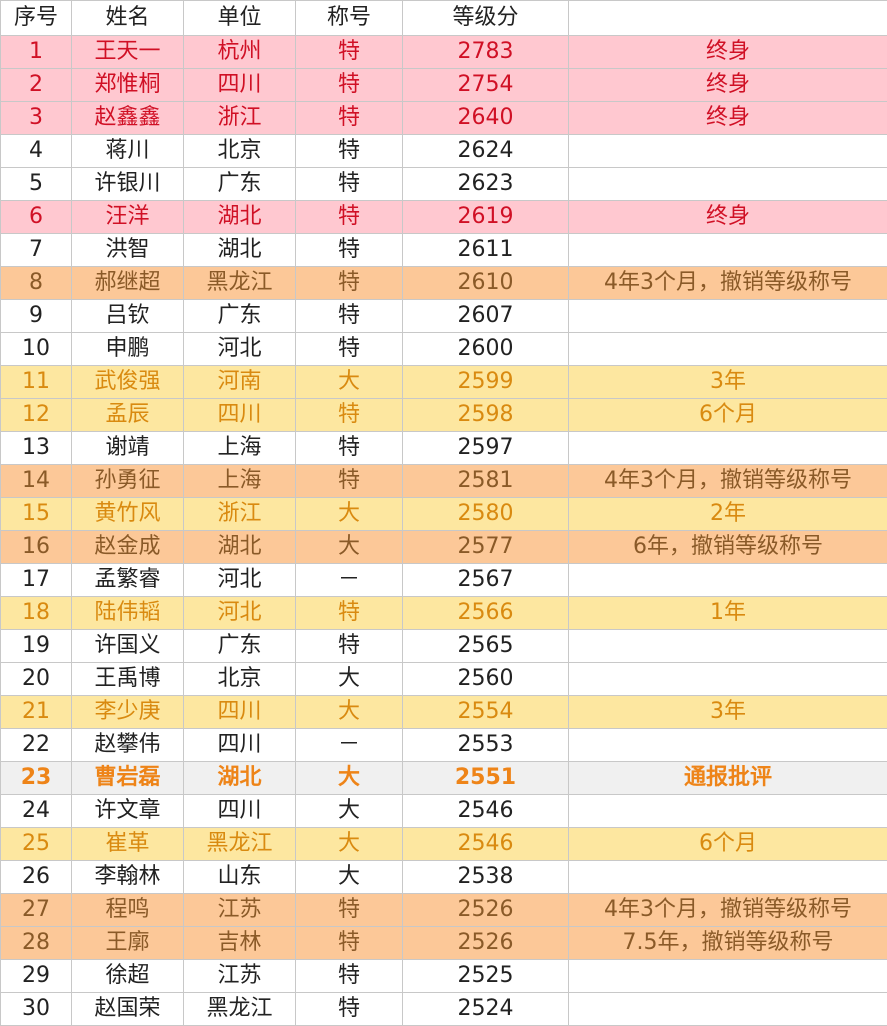 This screenshot has width=887, height=1026. Describe the element at coordinates (127, 217) in the screenshot. I see `cell-name: 汪洋` at that location.